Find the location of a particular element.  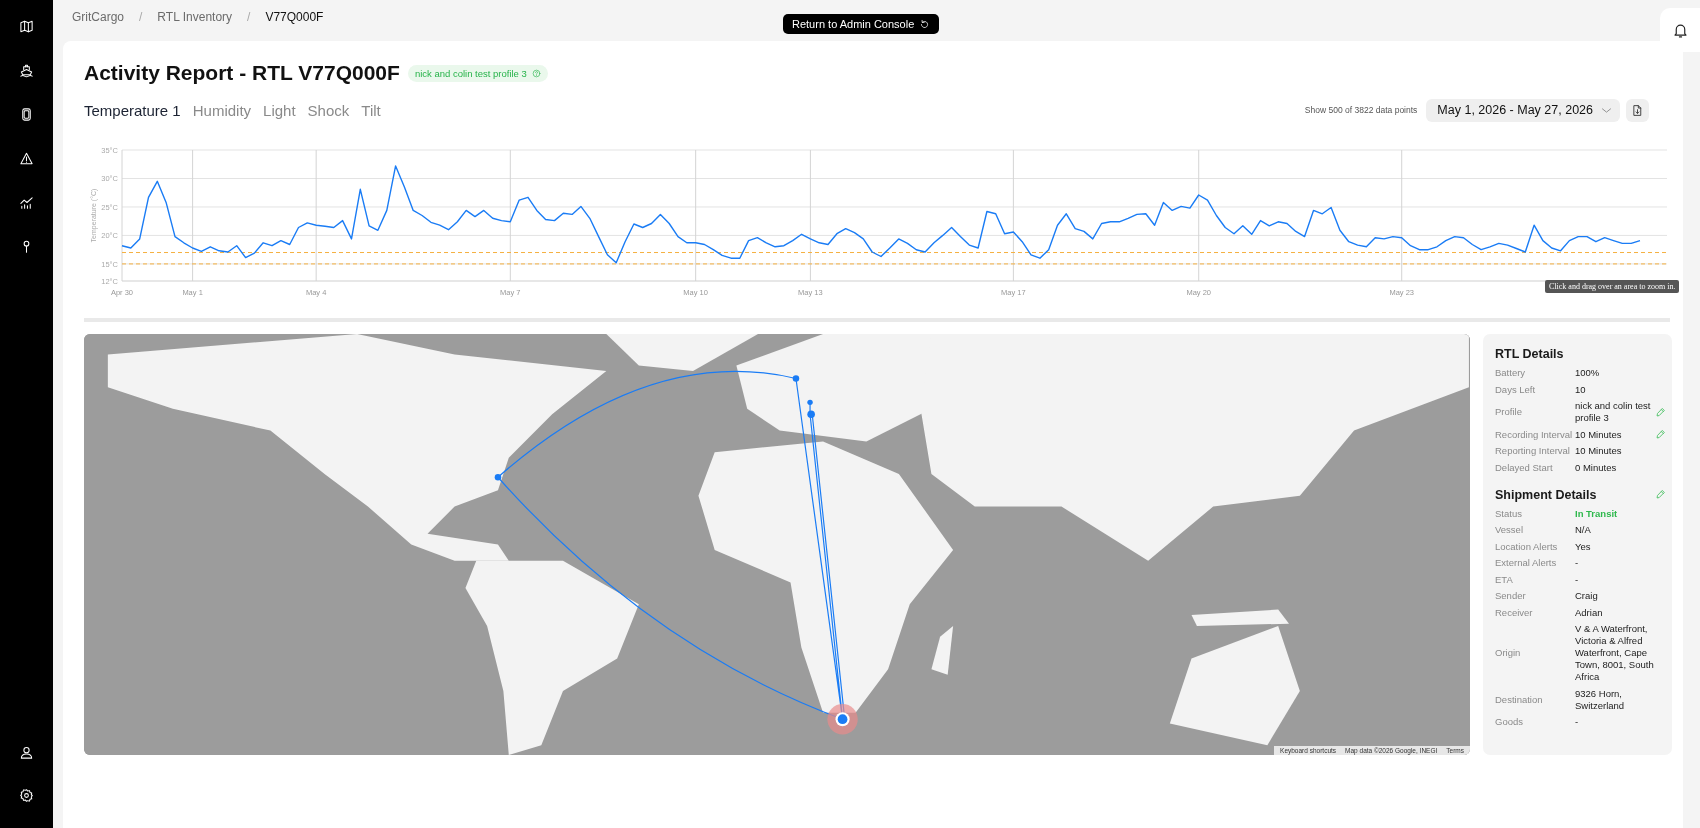

detail-label: Recording Interval is located at coordinates (1534, 434).